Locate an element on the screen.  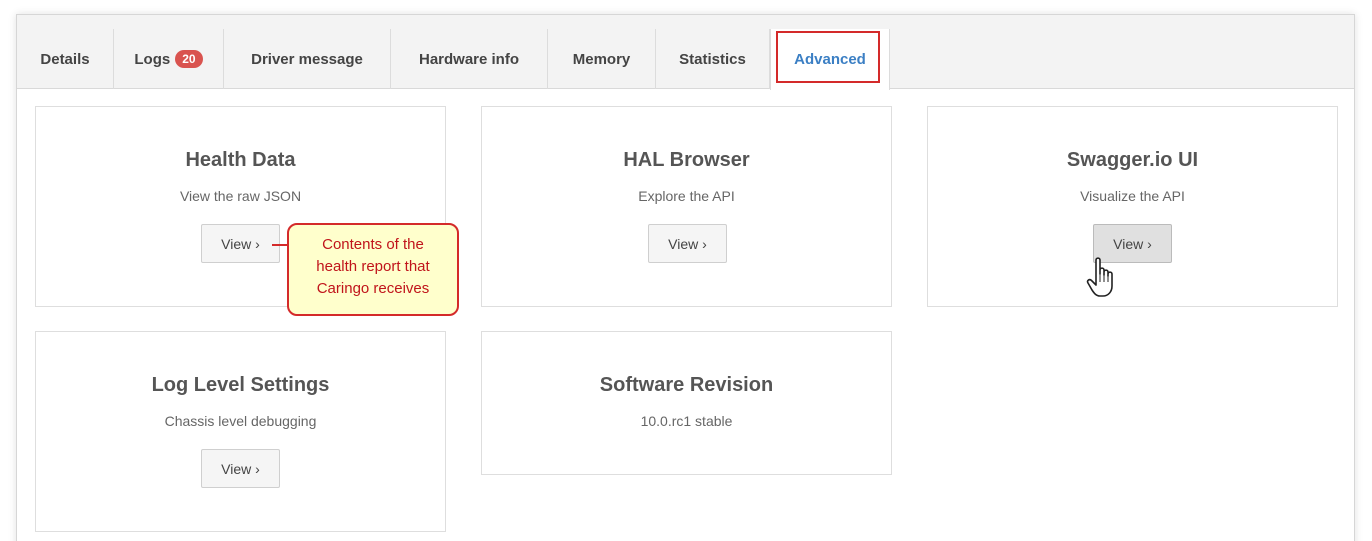
tab-label: Statistics is located at coordinates (712, 59).